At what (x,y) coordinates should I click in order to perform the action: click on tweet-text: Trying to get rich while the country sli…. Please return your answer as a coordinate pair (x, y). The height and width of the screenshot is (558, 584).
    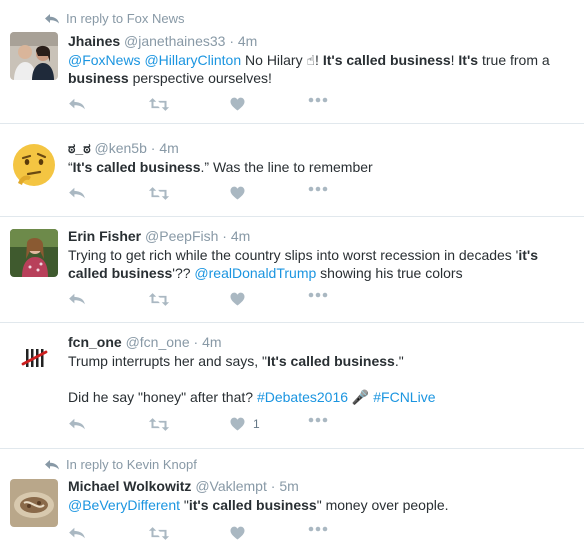
    Looking at the image, I should click on (313, 264).